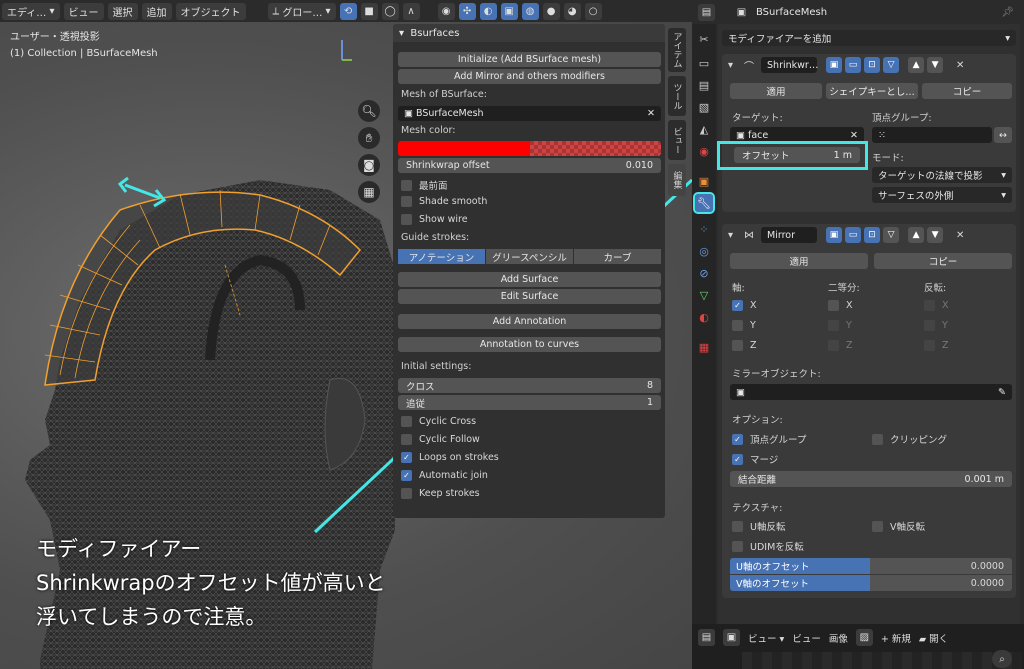  What do you see at coordinates (529, 402) in the screenshot?
I see `follow-field: 追従 1` at bounding box center [529, 402].